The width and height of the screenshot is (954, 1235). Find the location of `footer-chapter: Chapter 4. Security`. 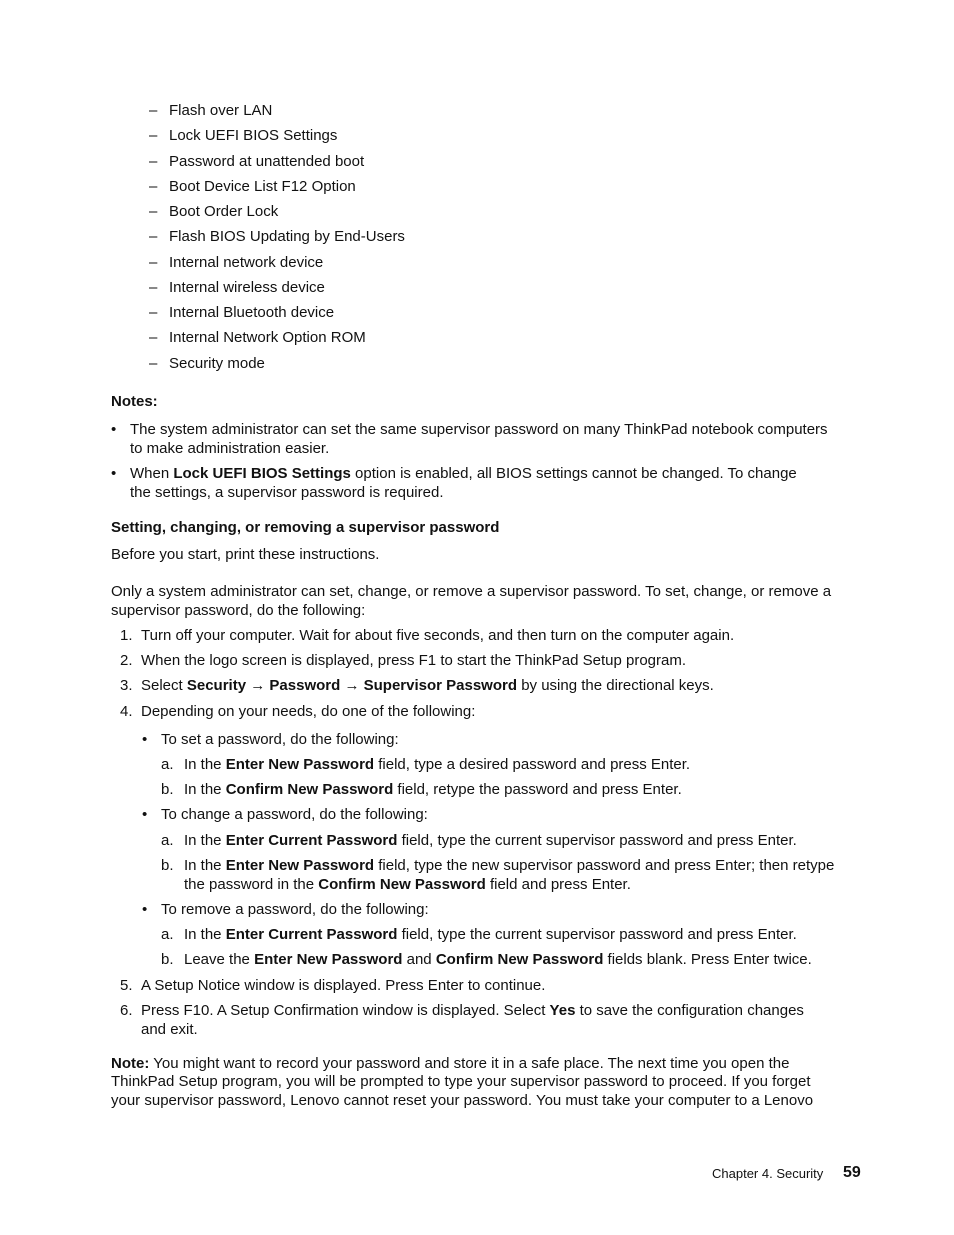

footer-chapter: Chapter 4. Security is located at coordinates (768, 1173).